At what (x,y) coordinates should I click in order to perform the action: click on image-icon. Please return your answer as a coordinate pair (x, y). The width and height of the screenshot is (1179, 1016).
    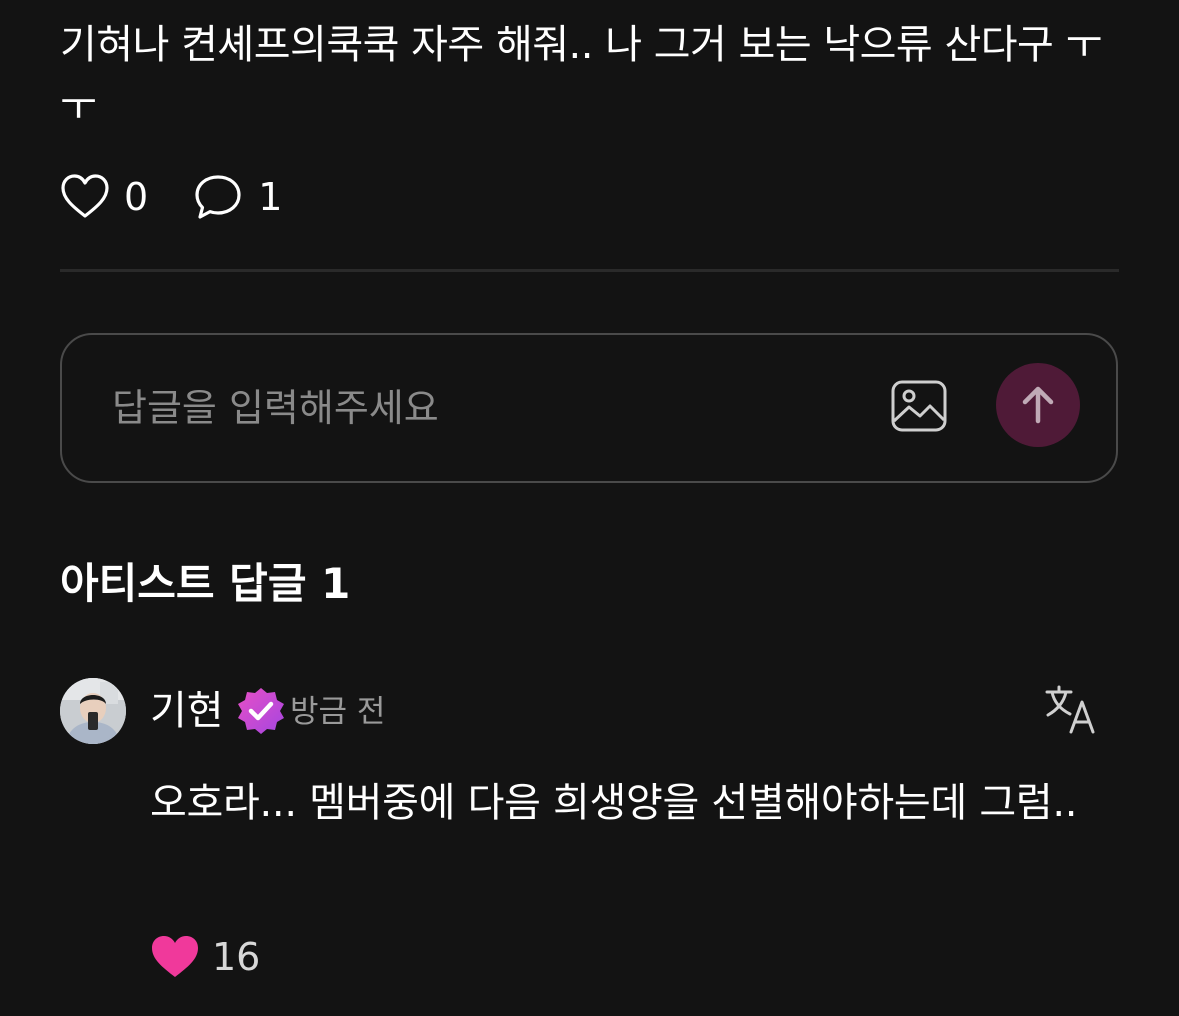
    Looking at the image, I should click on (919, 406).